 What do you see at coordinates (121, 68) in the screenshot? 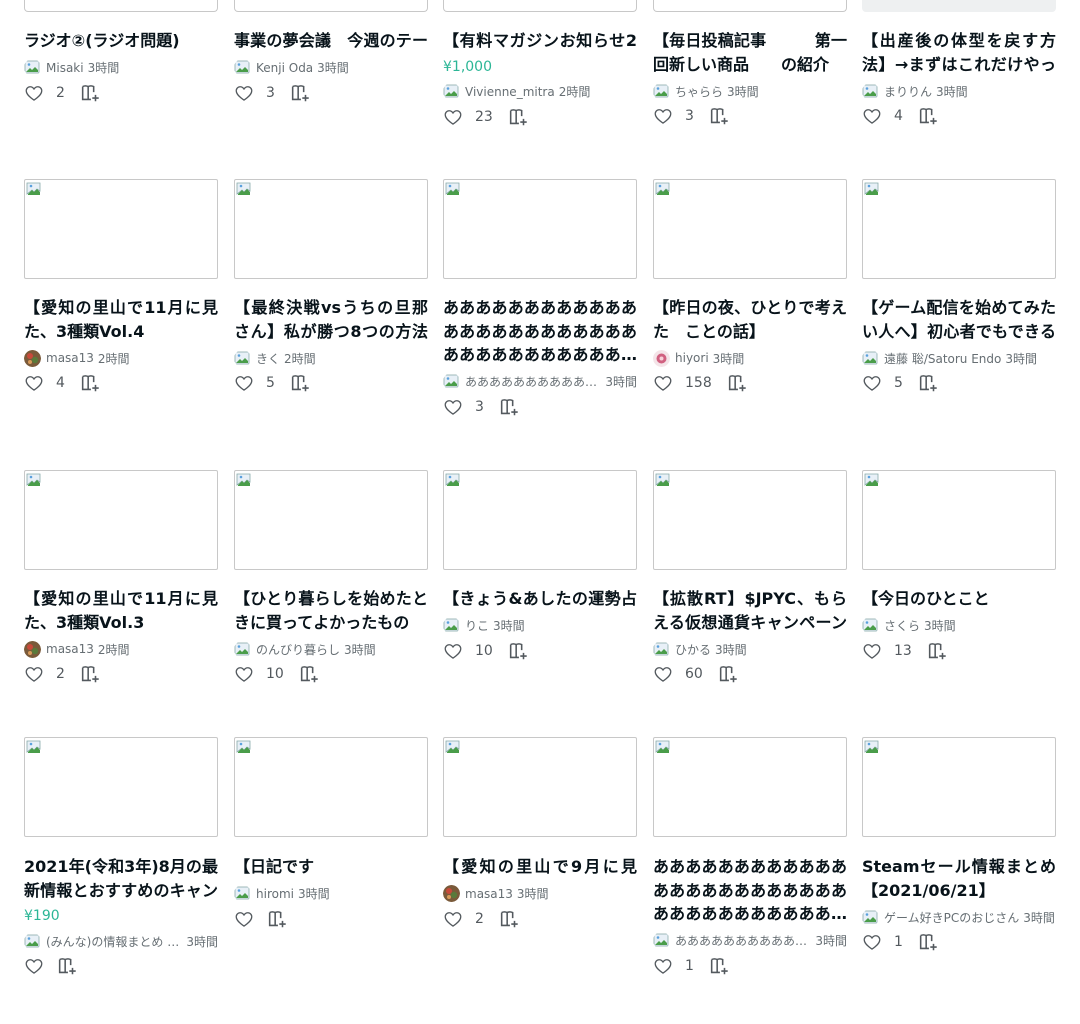
I see `card-author: Misaki 3時間` at bounding box center [121, 68].